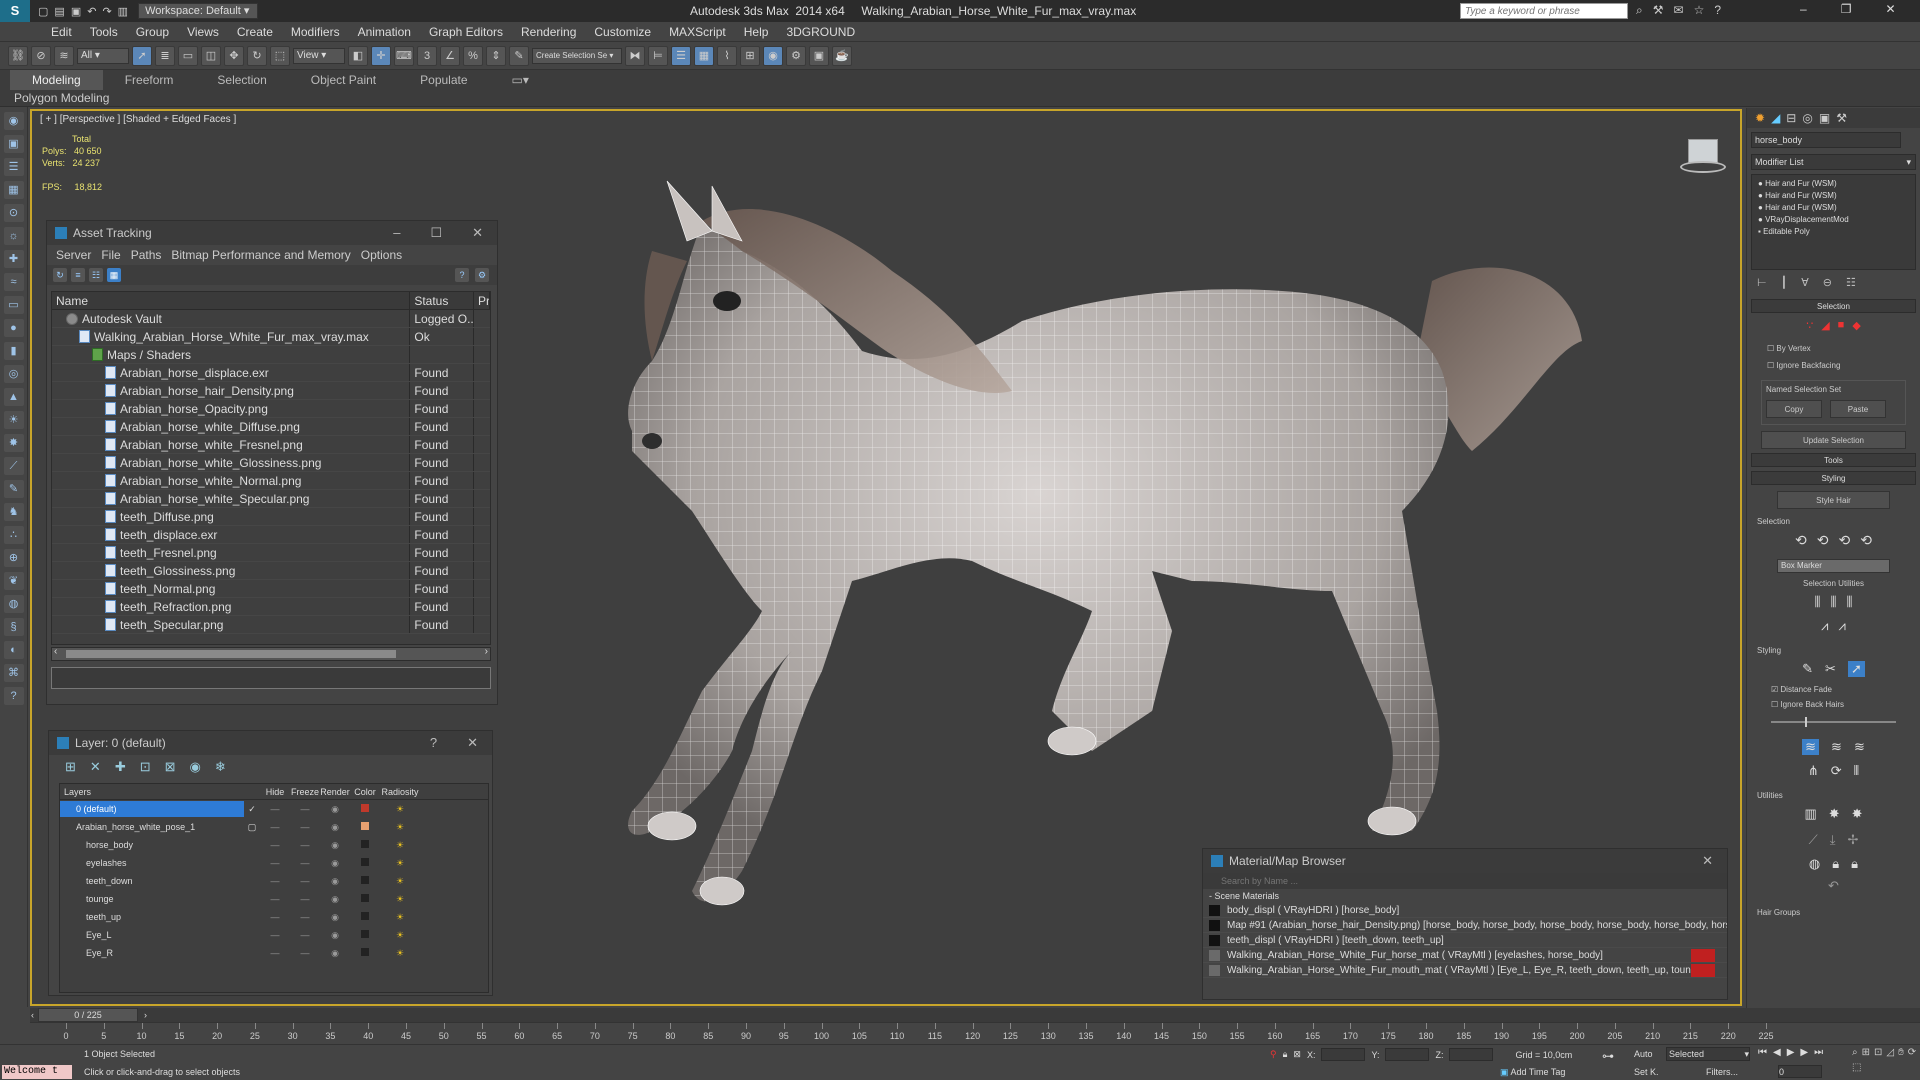 The height and width of the screenshot is (1080, 1920). Describe the element at coordinates (103, 55) in the screenshot. I see `selection-filter-dropdown: All ▾` at that location.